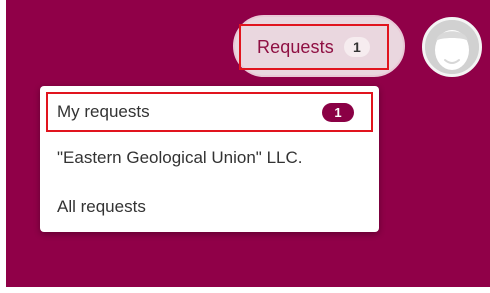 This screenshot has height=293, width=490. I want to click on menu-item-all-requests: All requests, so click(209, 207).